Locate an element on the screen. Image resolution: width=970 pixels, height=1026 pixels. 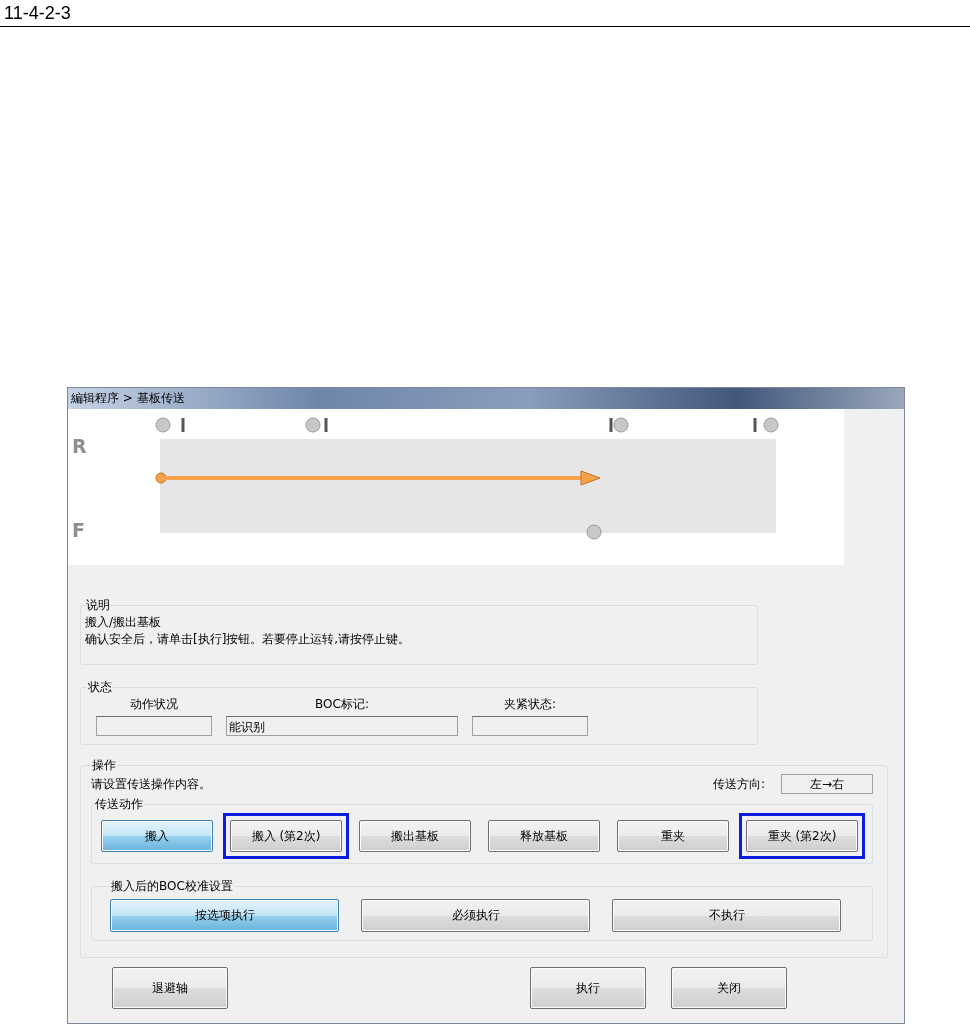
action-button: 关闭 is located at coordinates (729, 988).